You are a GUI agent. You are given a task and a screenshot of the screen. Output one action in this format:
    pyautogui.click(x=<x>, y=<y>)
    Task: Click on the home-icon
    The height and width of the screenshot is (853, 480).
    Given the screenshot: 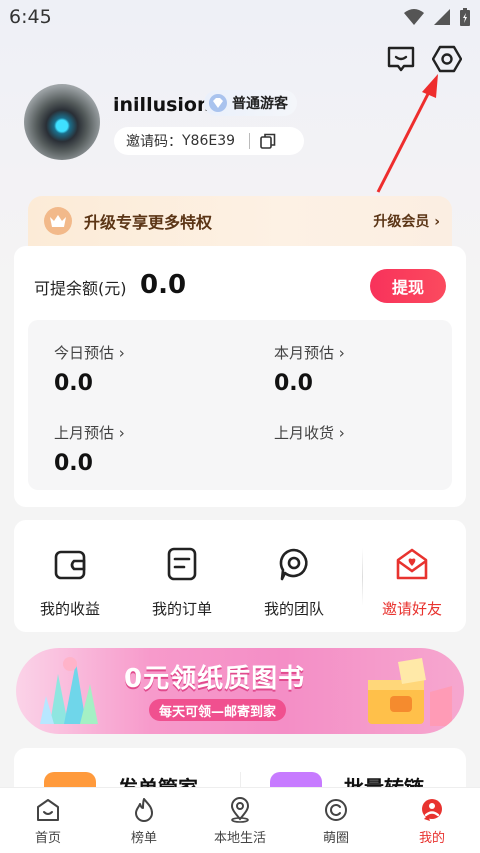 What is the action you would take?
    pyautogui.click(x=48, y=810)
    